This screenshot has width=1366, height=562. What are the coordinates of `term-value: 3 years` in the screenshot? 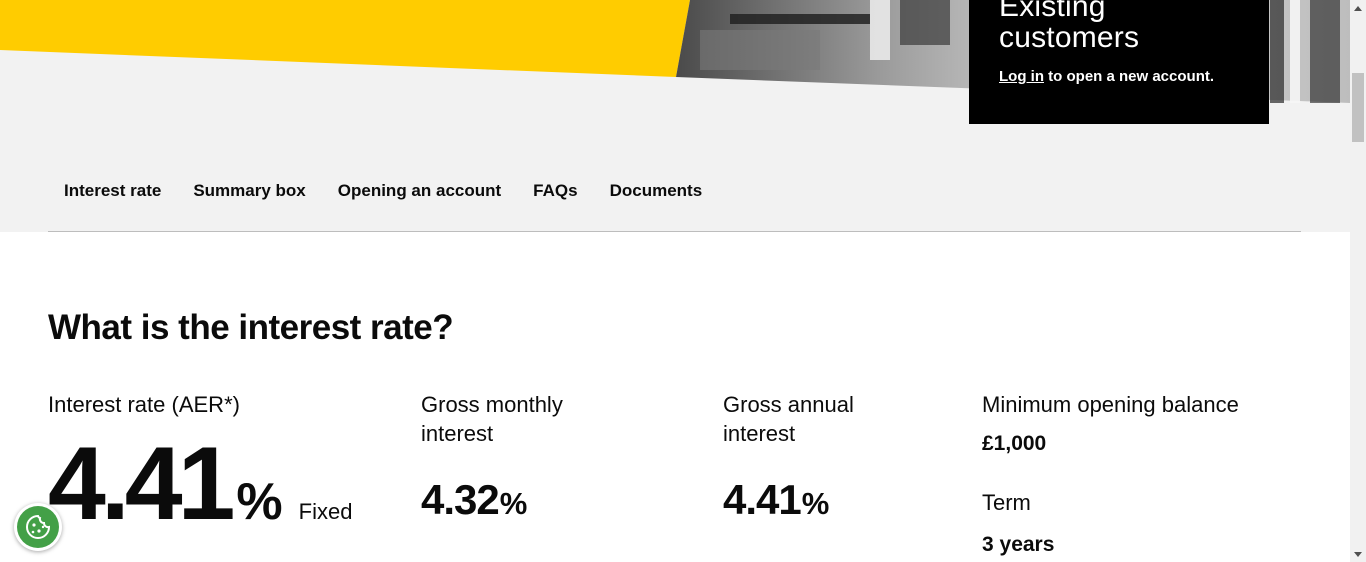 It's located at (1018, 544).